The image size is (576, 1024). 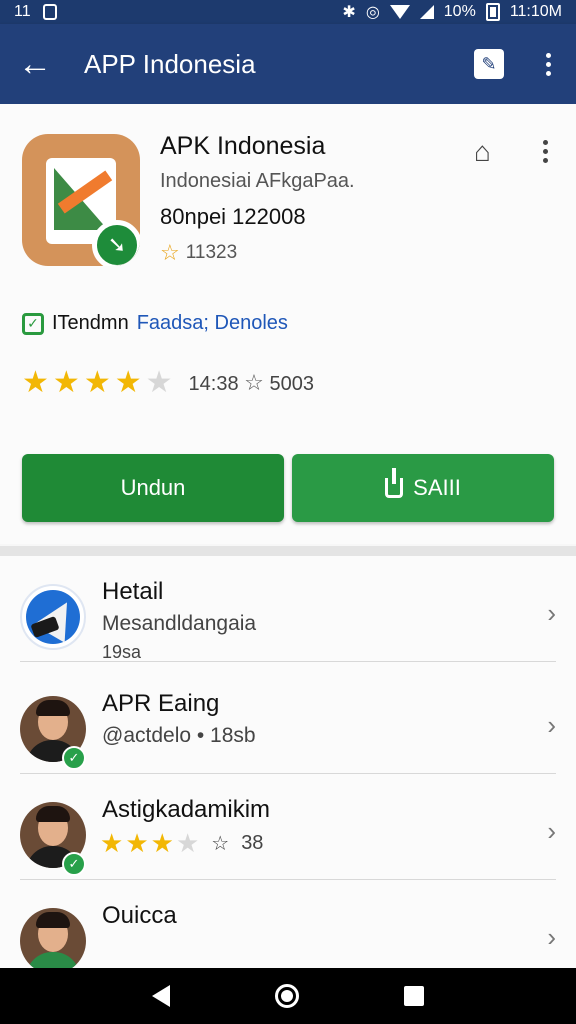 I want to click on nav-back-icon, so click(x=161, y=996).